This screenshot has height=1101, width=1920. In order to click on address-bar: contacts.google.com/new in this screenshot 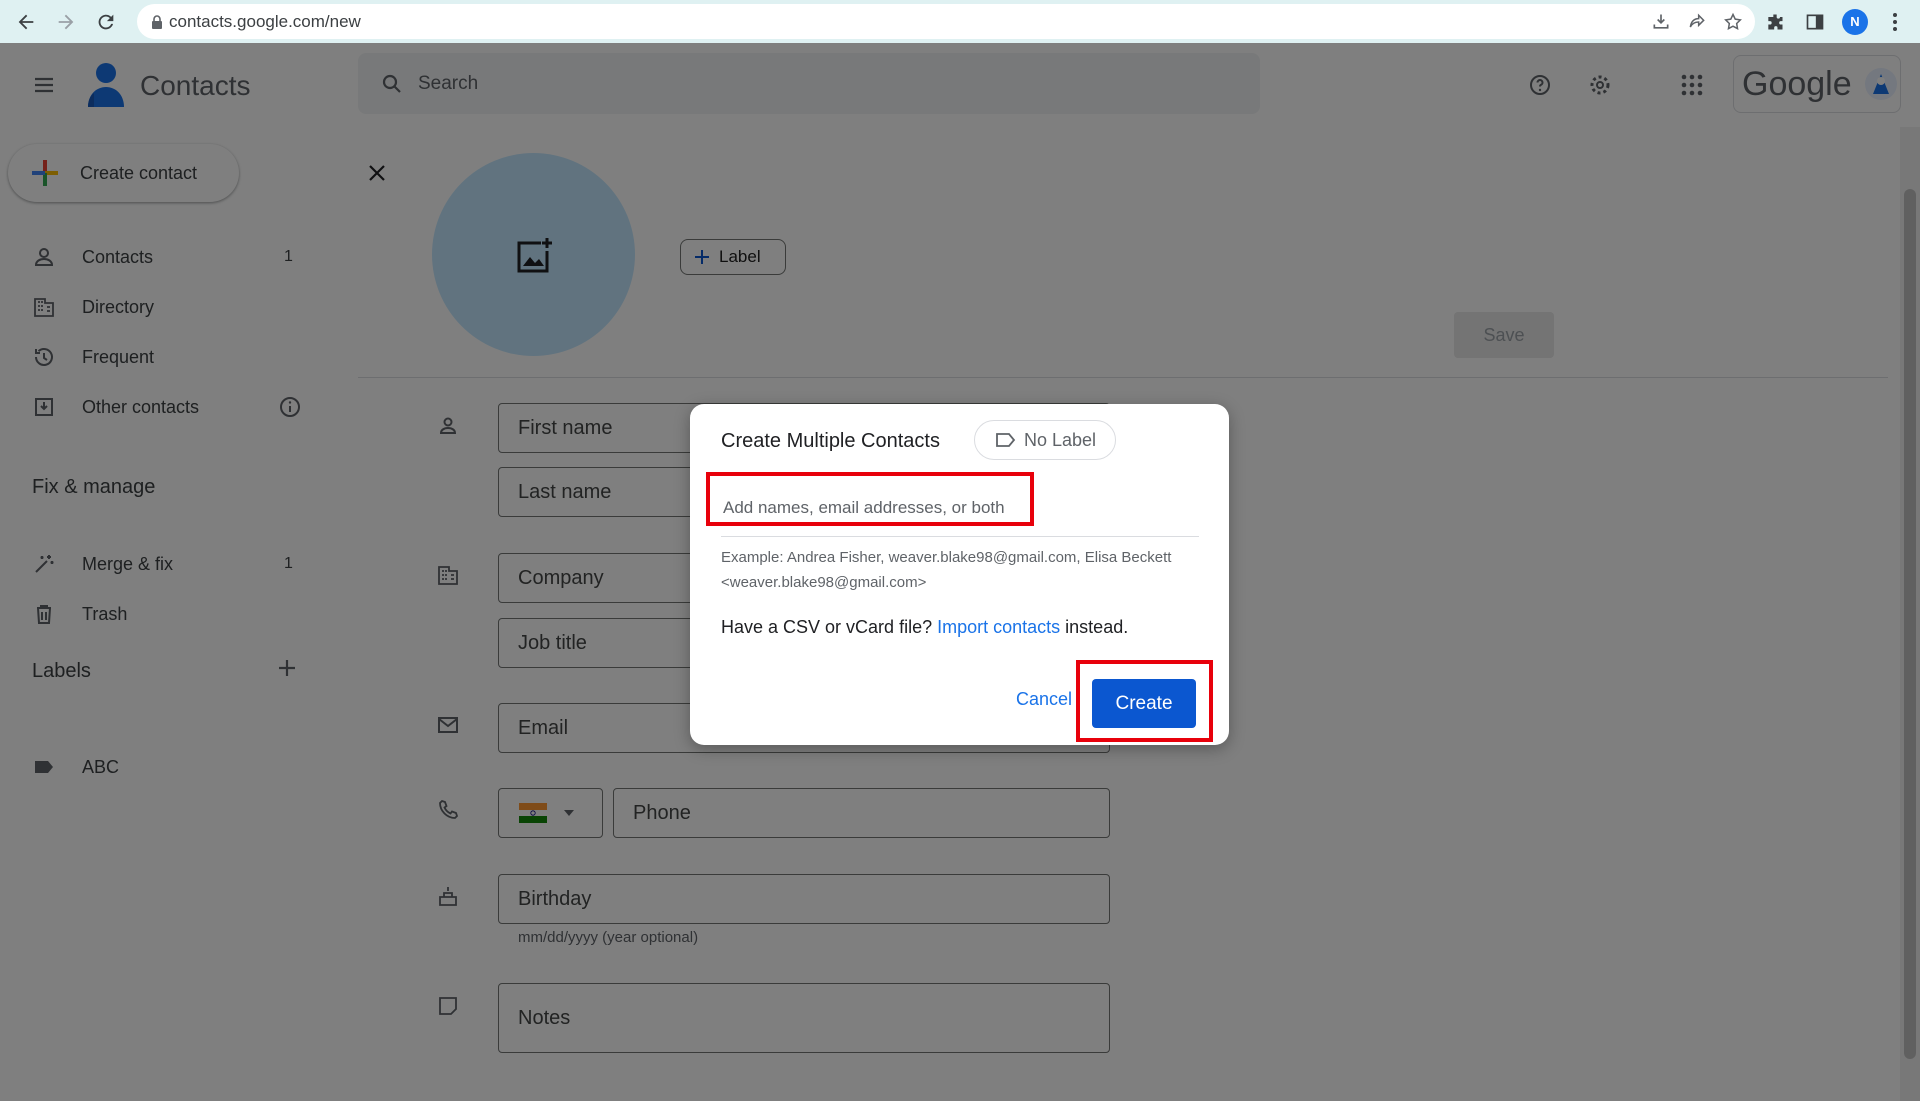, I will do `click(946, 21)`.